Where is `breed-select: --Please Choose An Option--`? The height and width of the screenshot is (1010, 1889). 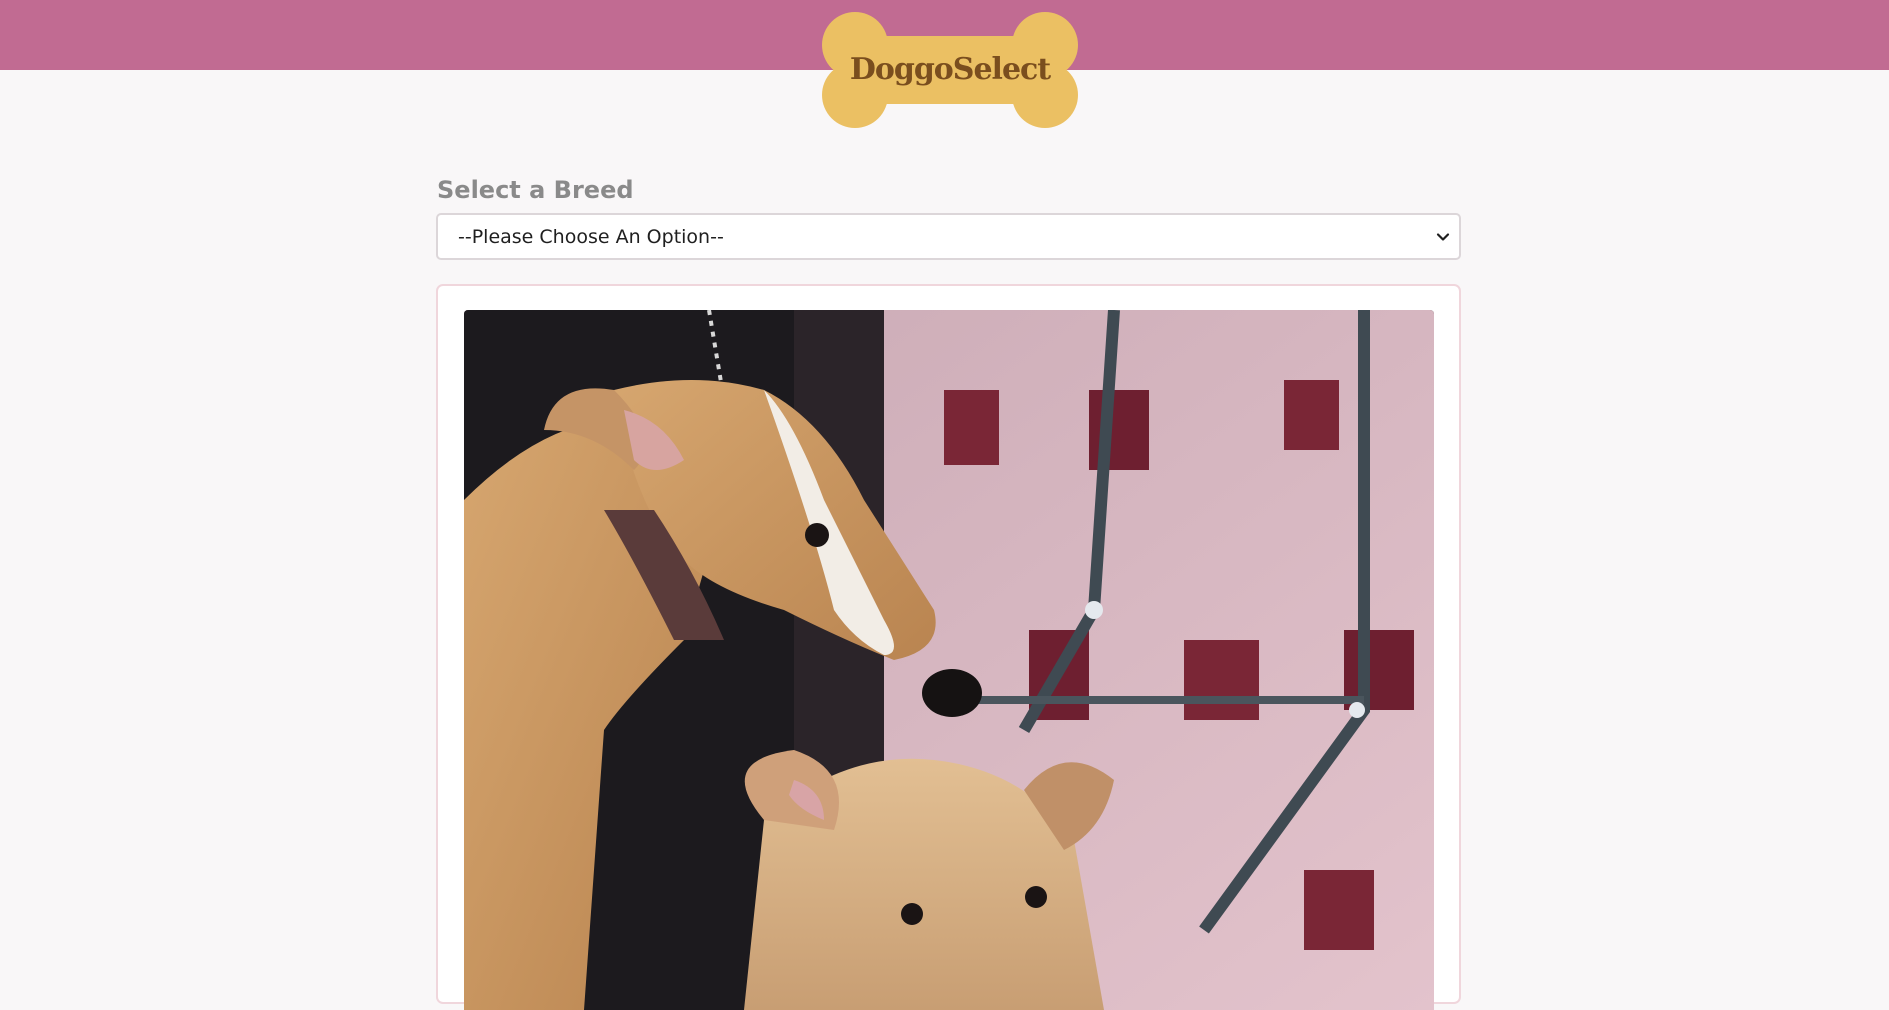
breed-select: --Please Choose An Option-- is located at coordinates (948, 236).